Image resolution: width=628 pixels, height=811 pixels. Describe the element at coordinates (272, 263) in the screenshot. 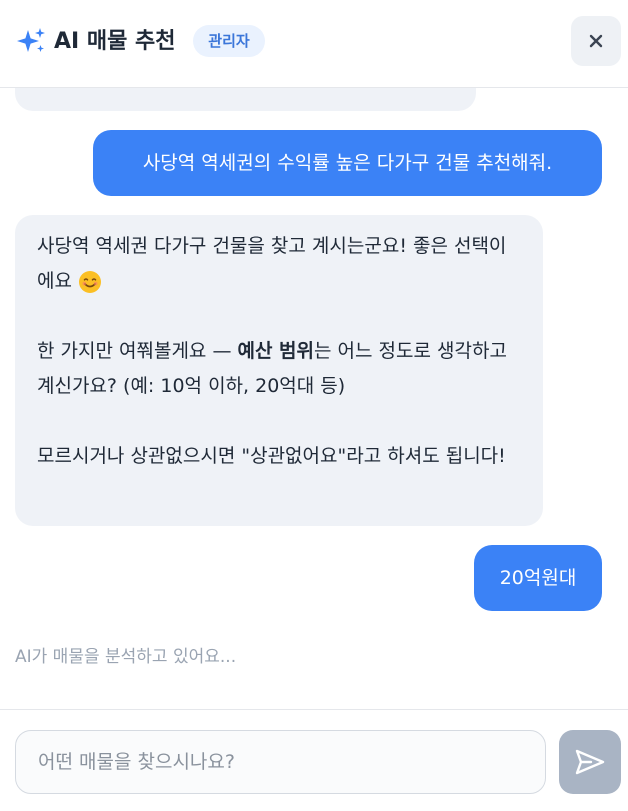

I see `assistant-text: 사당역 역세권 다가구 건물을 찾고 계시는군요! 좋은 선택이에요` at that location.